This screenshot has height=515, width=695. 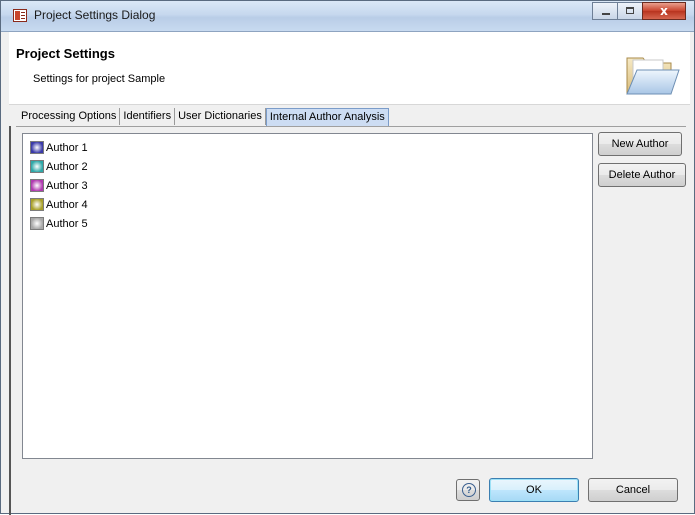 I want to click on list-item: Author 2, so click(x=59, y=166).